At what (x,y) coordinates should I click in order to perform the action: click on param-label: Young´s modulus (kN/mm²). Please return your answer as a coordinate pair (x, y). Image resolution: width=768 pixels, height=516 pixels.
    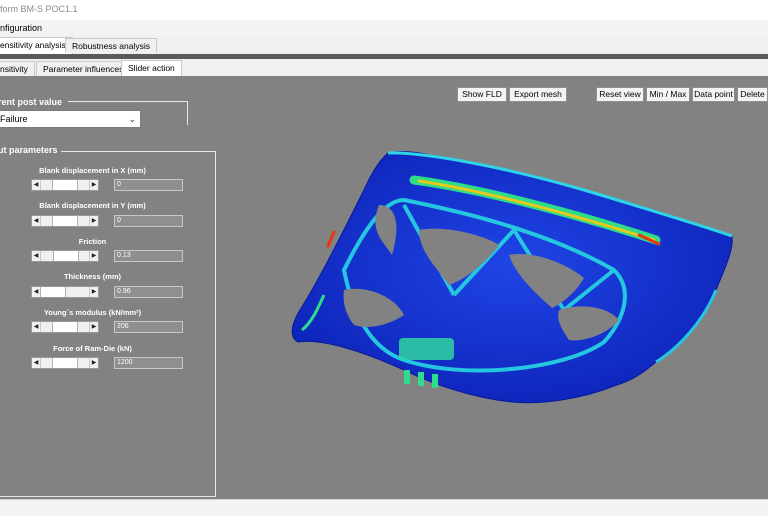
    Looking at the image, I should click on (92, 312).